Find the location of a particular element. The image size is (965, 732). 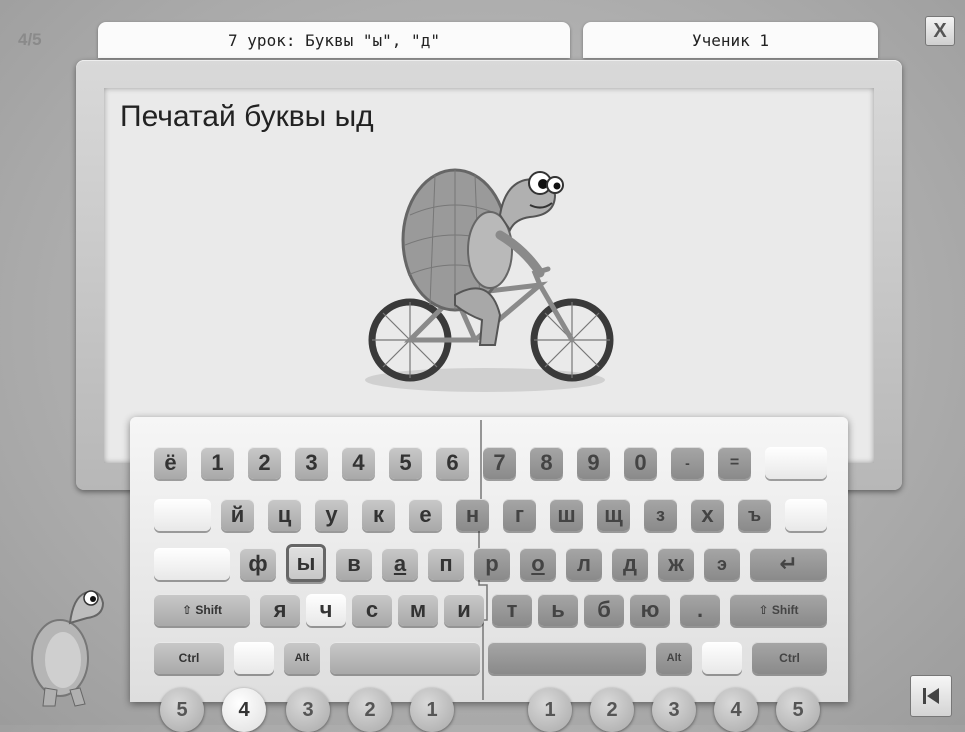

finger-left-middle: 3 is located at coordinates (308, 710).